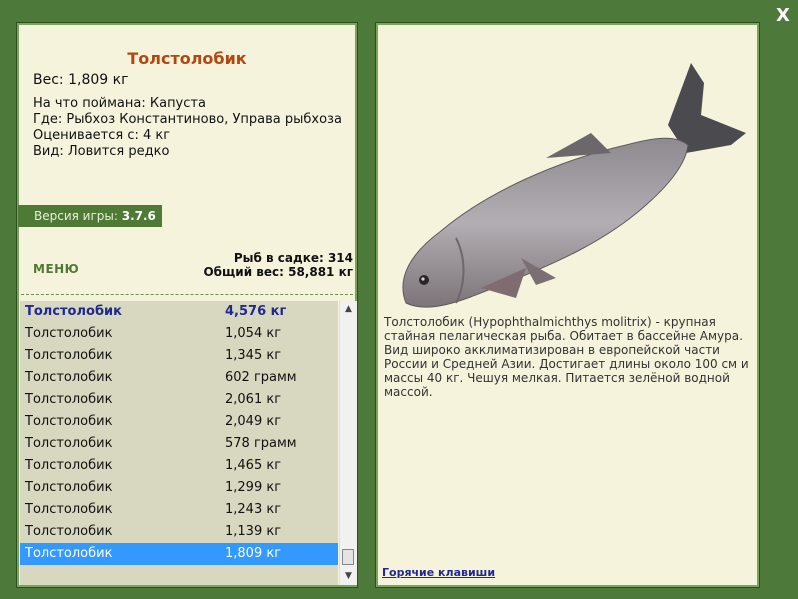 The width and height of the screenshot is (798, 599). I want to click on version-value: 3.7.6, so click(138, 216).